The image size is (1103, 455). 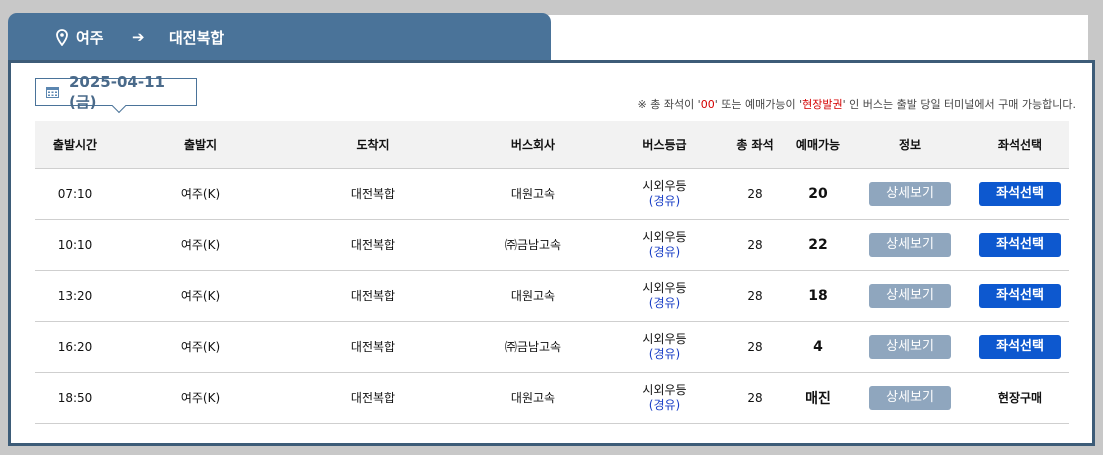 I want to click on header-spacer, so click(x=818, y=40).